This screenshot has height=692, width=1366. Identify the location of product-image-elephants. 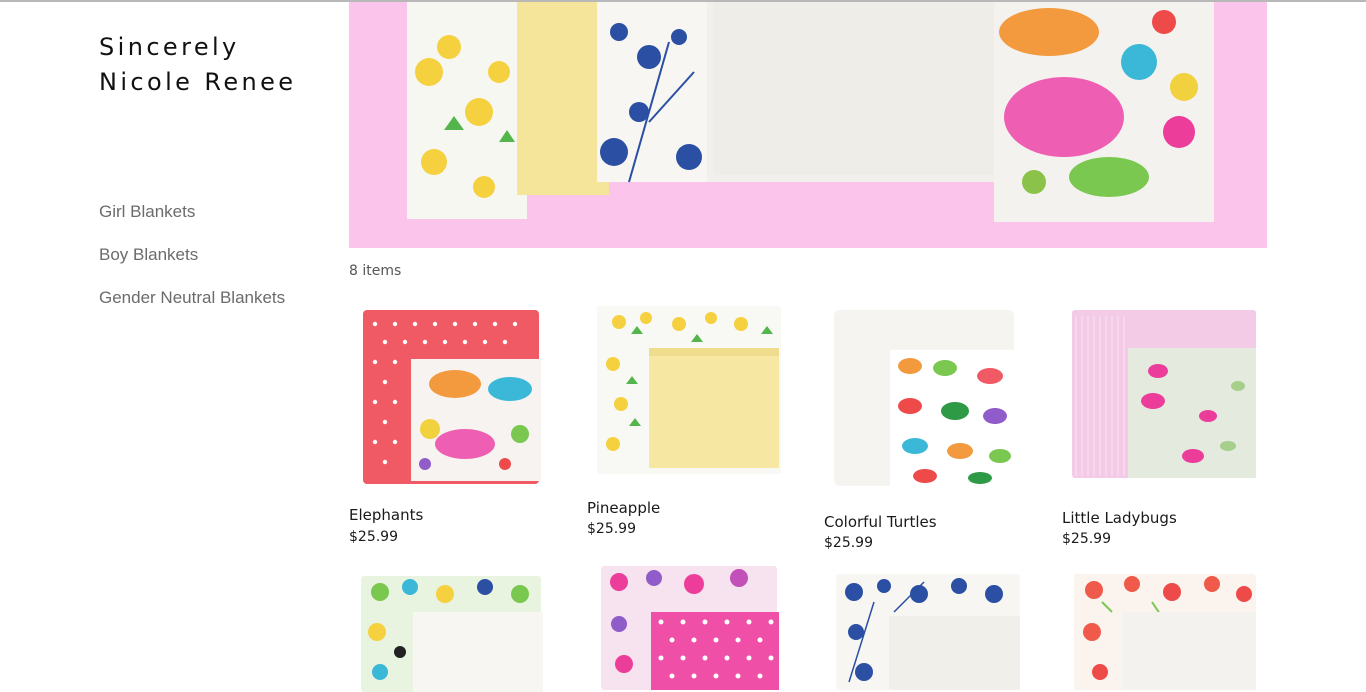
(450, 394).